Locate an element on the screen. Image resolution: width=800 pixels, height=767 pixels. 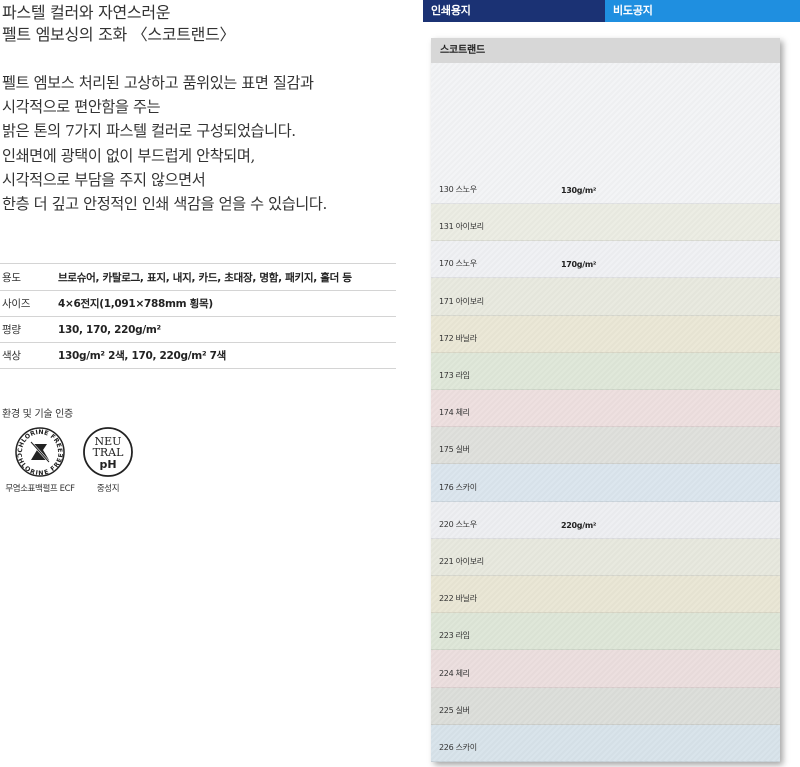
description-line: 밝은 톤의 7가지 파스텔 컬러로 구성되었습니다. is located at coordinates (149, 131).